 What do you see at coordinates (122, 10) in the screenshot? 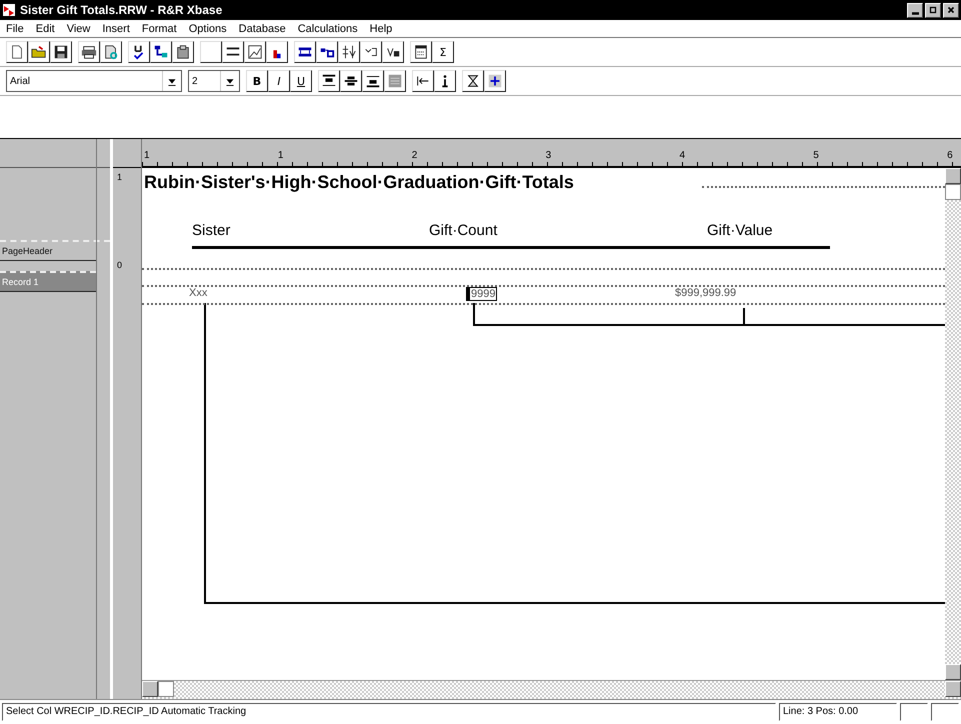
I see `window-title: Sister Gift Totals.RRW - R&R Xbase` at bounding box center [122, 10].